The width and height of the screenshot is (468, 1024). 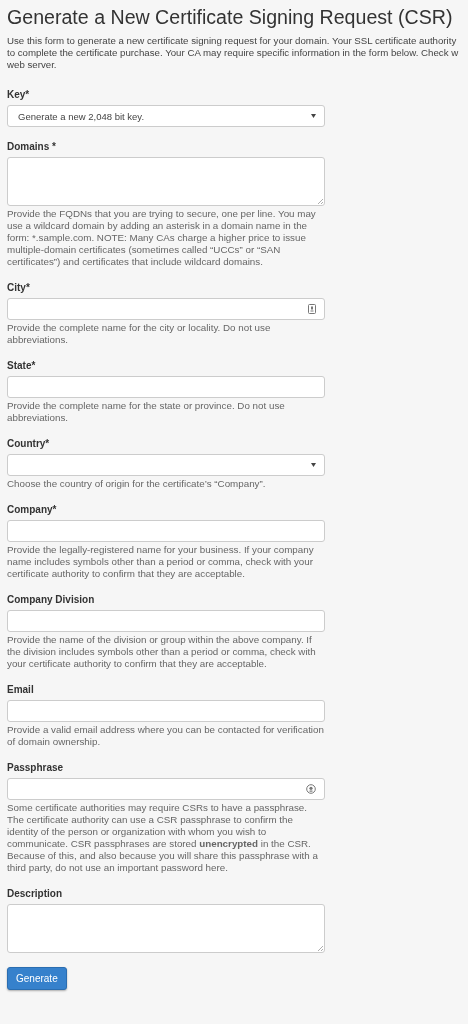 I want to click on select-field: Generate a new 2,048 bit key., so click(x=166, y=116).